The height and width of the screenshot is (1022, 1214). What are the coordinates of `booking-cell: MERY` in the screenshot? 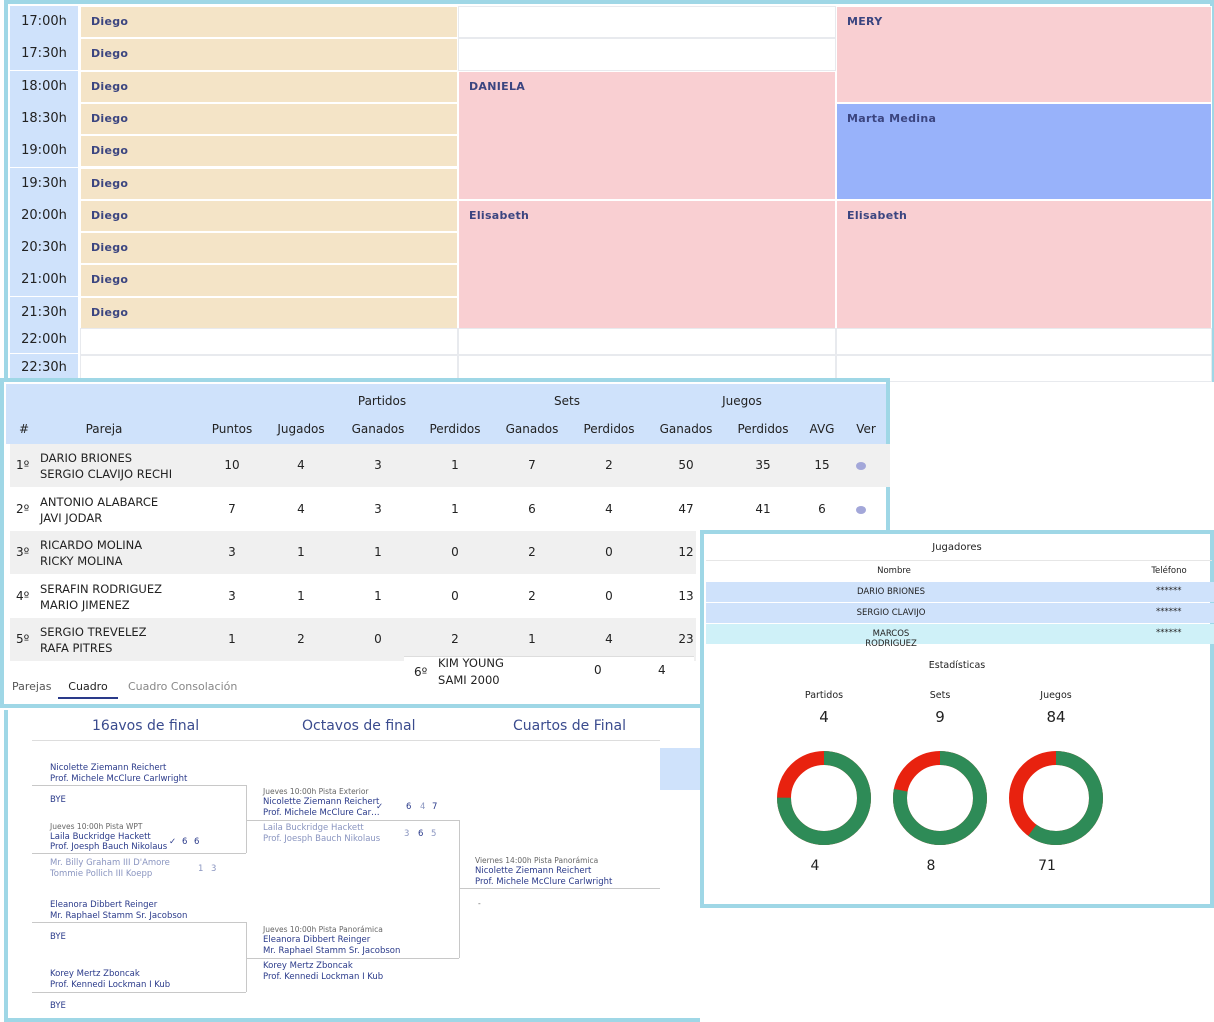 It's located at (1024, 54).